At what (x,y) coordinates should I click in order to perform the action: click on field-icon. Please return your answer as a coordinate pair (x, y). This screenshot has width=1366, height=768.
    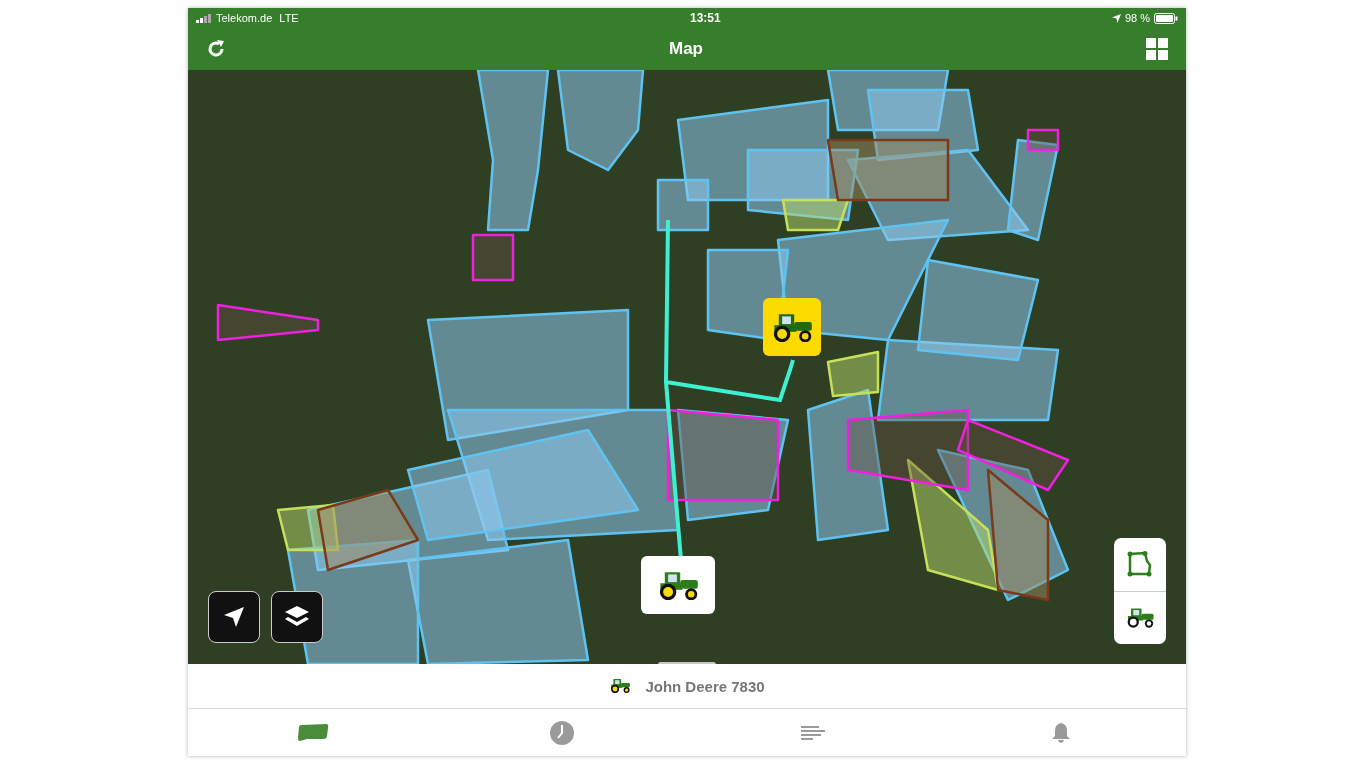
    Looking at the image, I should click on (312, 732).